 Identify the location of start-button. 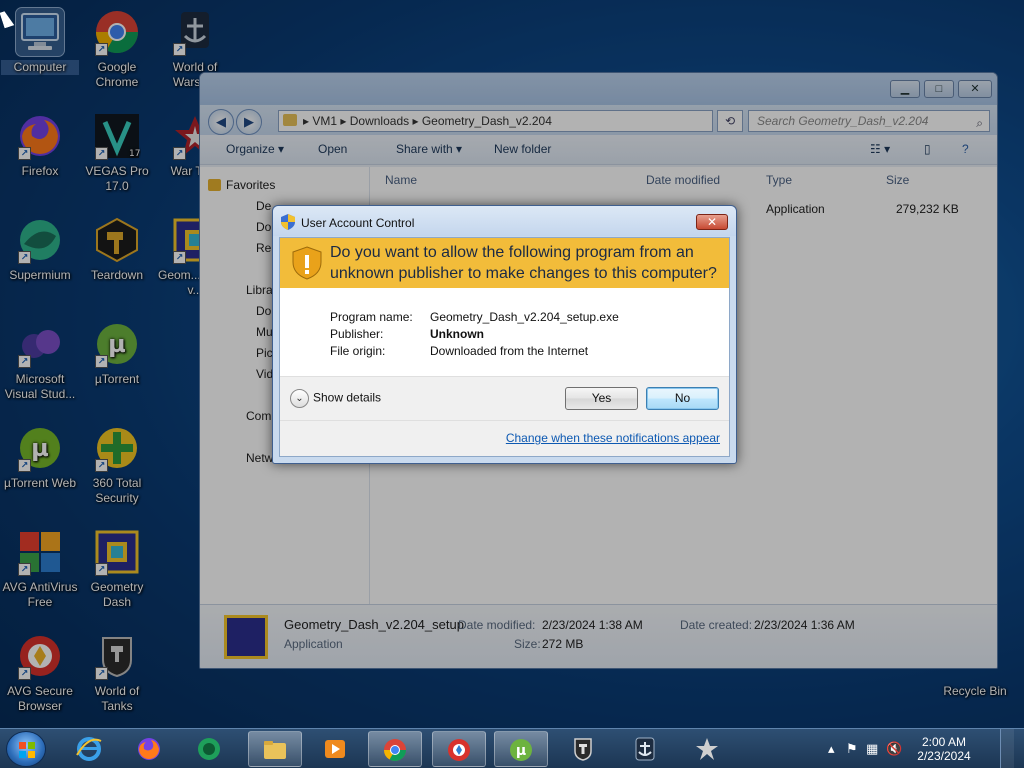
(26, 749).